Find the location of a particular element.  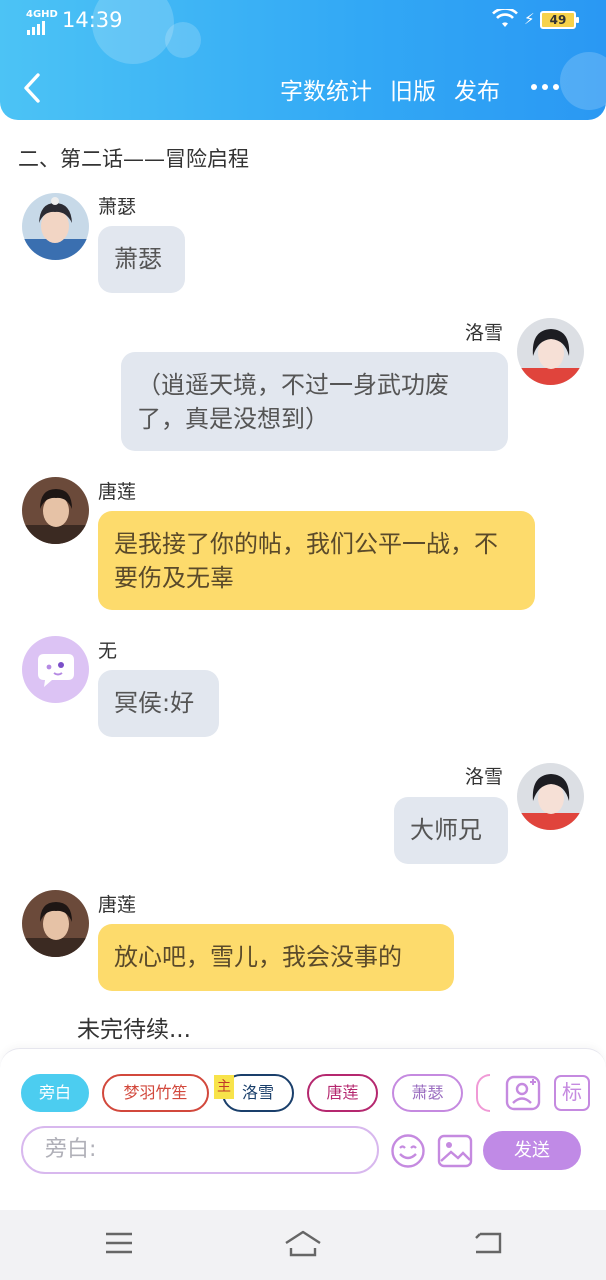

send-button: 发送 is located at coordinates (532, 1150).